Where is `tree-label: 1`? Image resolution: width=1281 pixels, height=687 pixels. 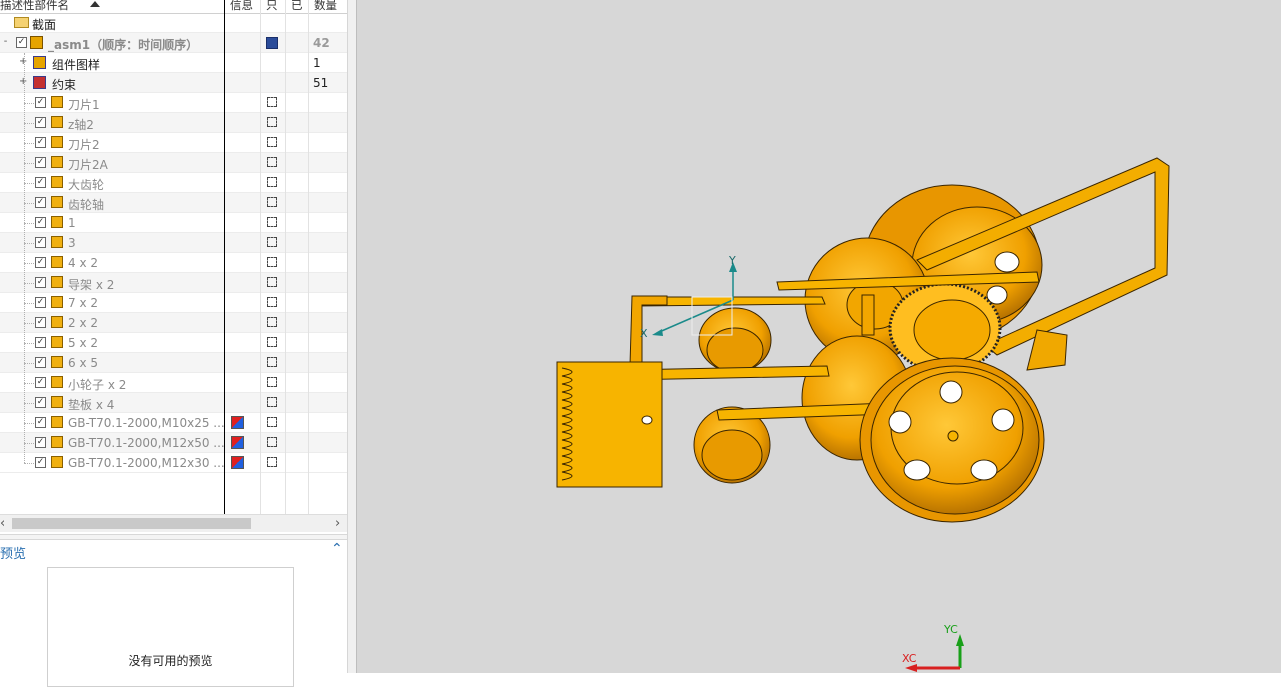
tree-label: 1 is located at coordinates (72, 223).